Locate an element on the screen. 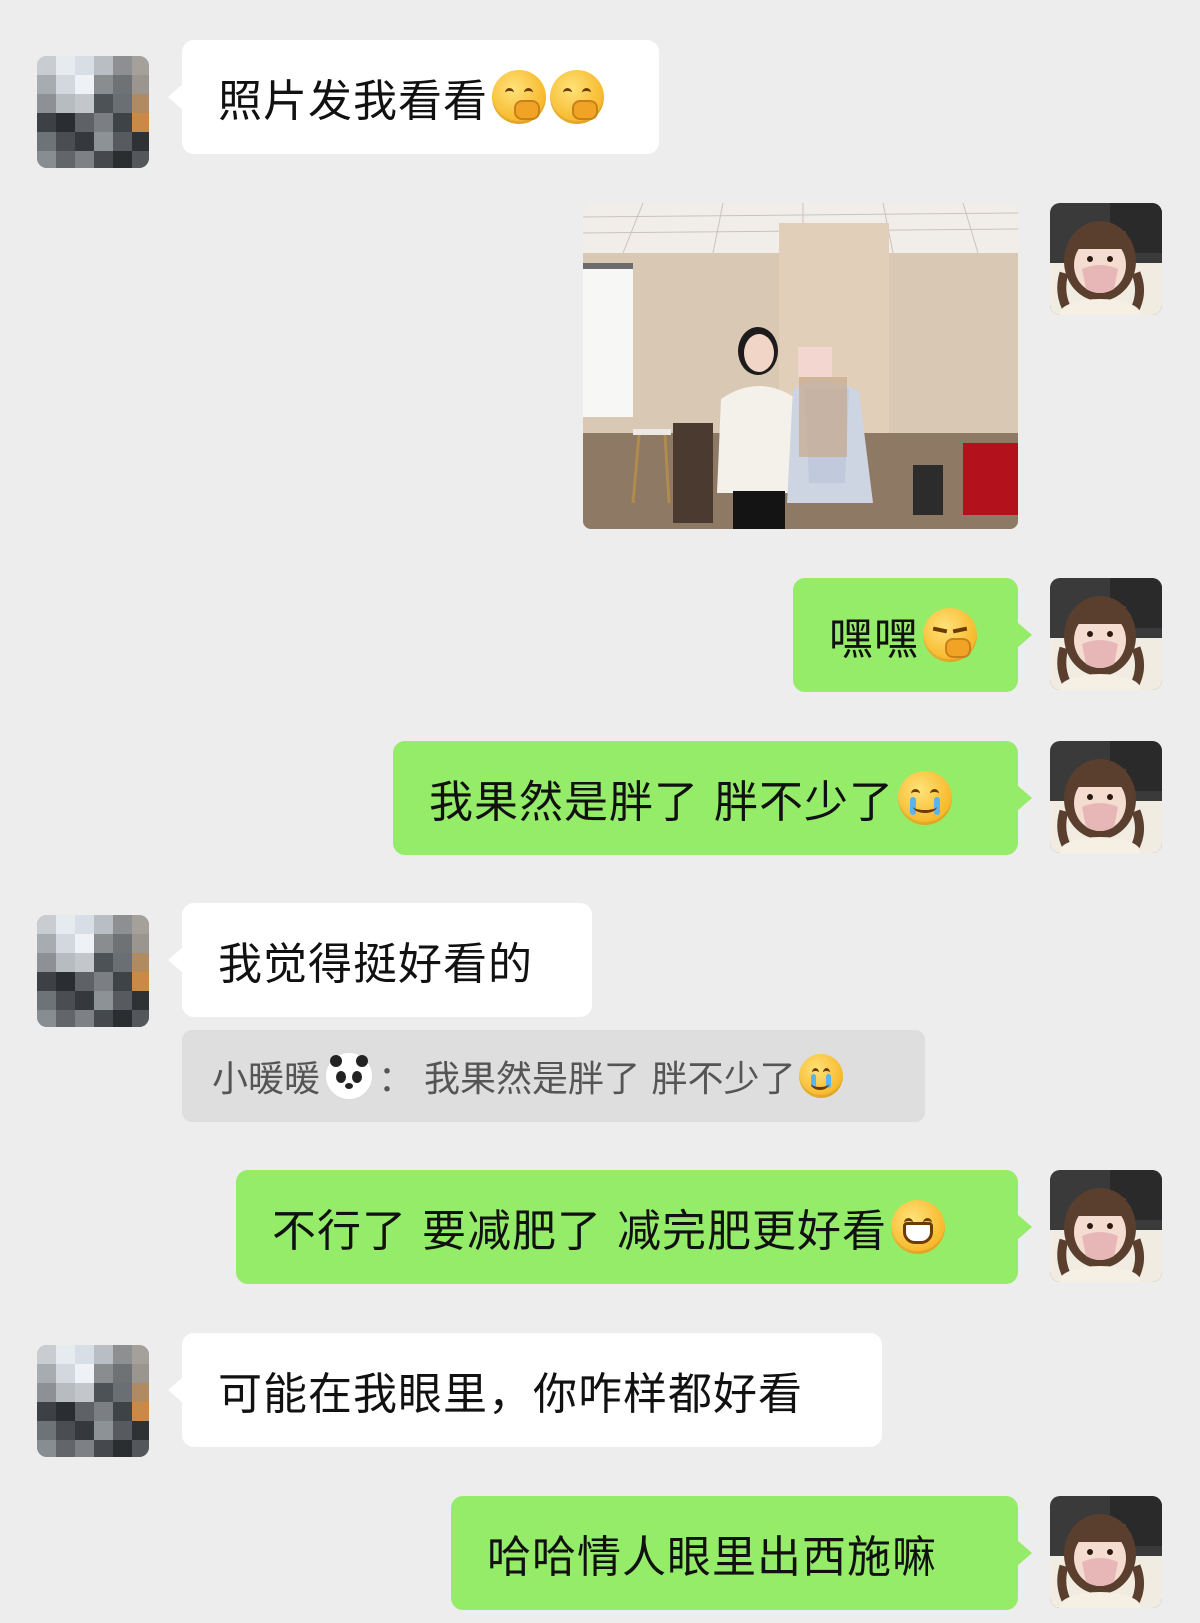 The width and height of the screenshot is (1200, 1623). message-bubble-outgoing: 不行了 要减肥了 减完肥更好看 is located at coordinates (634, 1227).